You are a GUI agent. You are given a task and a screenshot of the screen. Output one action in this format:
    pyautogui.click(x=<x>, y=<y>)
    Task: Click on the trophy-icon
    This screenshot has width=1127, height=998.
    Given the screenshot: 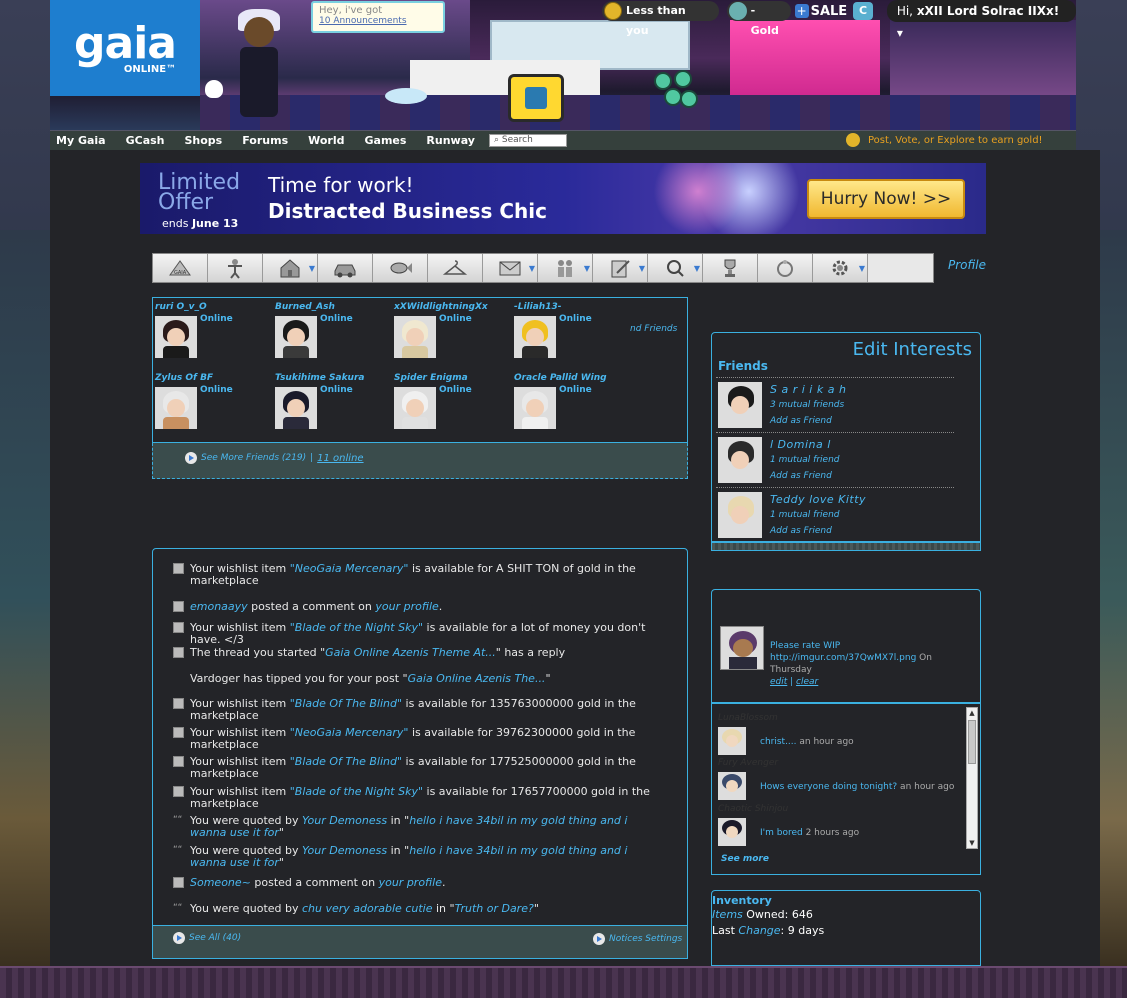 What is the action you would take?
    pyautogui.click(x=730, y=268)
    